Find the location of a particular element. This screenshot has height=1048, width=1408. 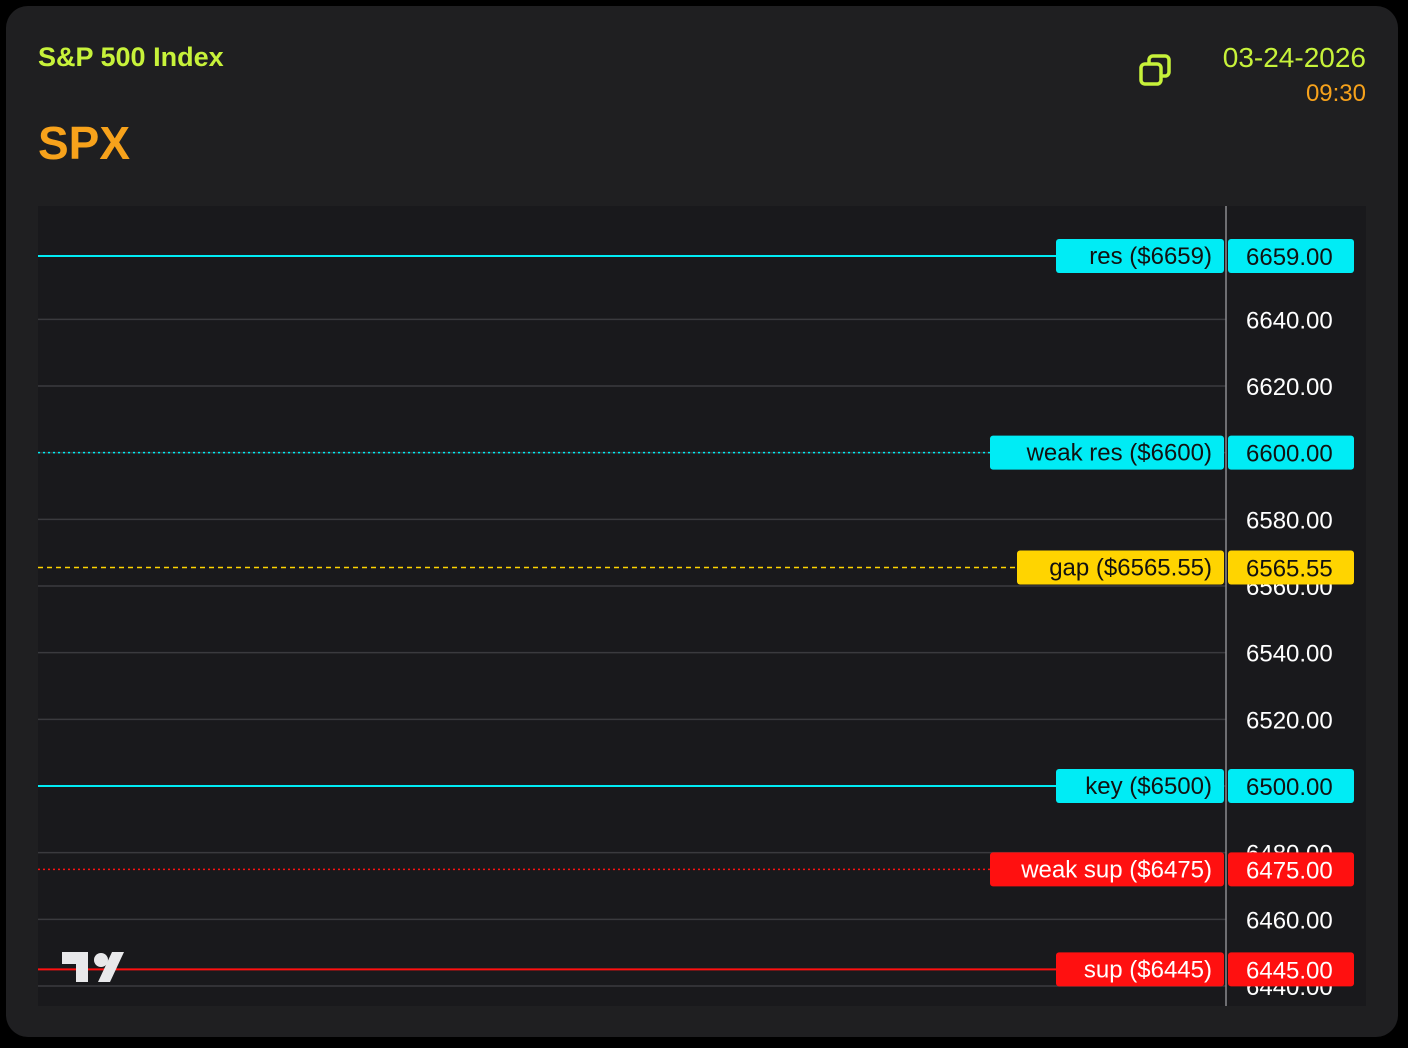

y-tick-label: 6640.00 is located at coordinates (1289, 320).